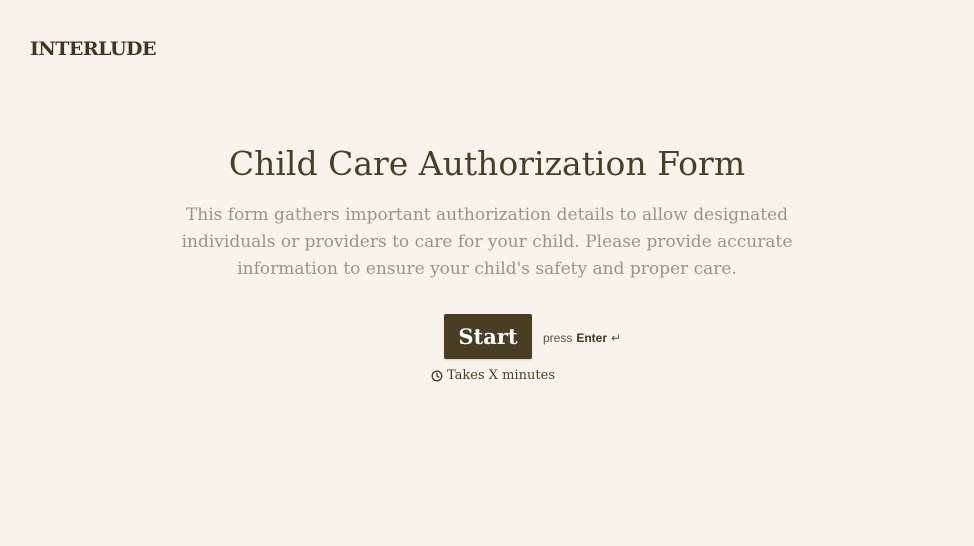  What do you see at coordinates (487, 163) in the screenshot?
I see `form-title: Child Care Authorization Form` at bounding box center [487, 163].